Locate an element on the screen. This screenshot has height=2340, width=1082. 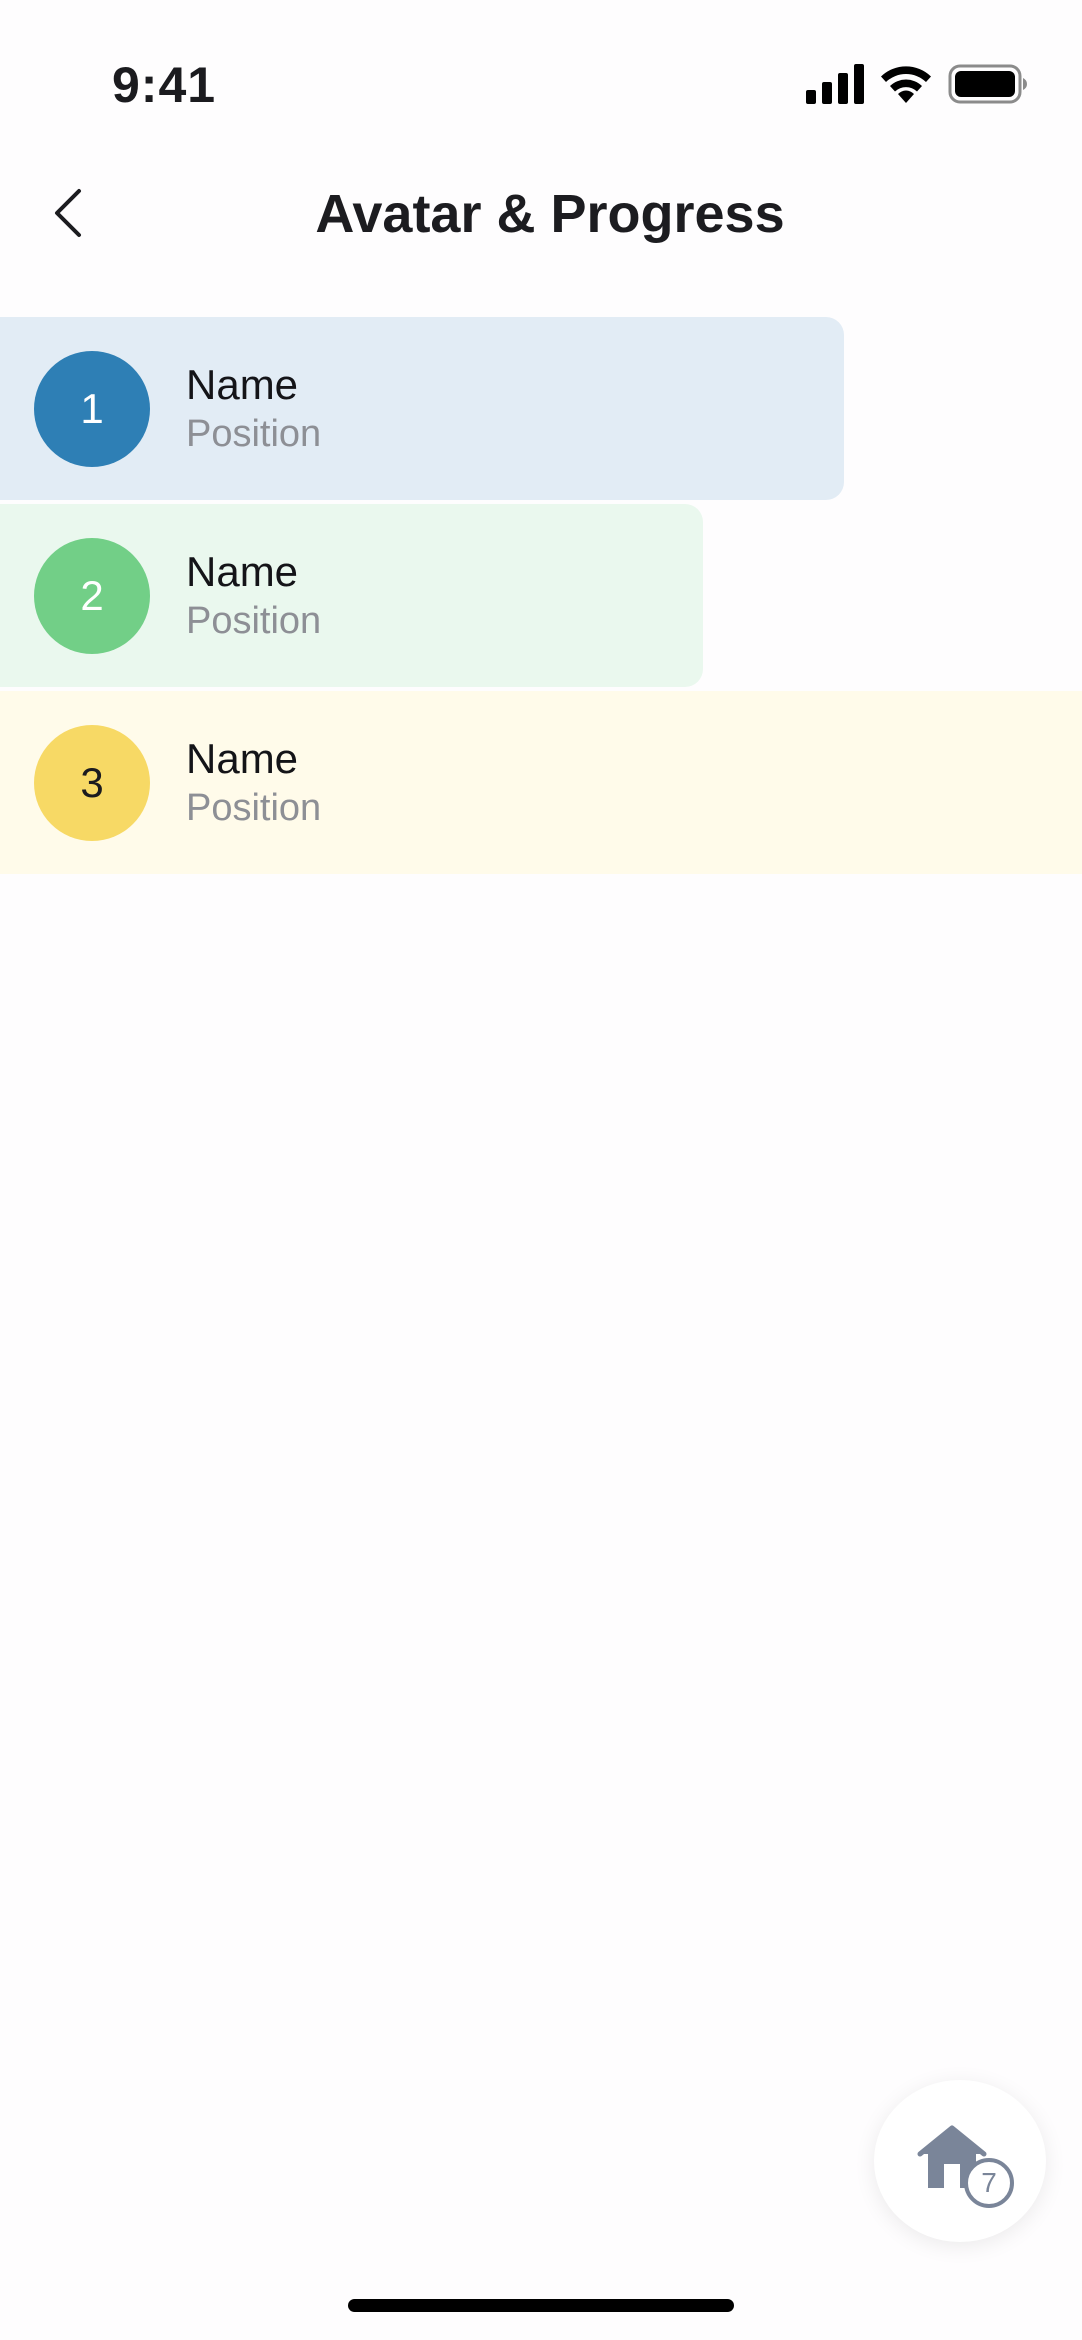
list-item-content: 1 Name Position is located at coordinates (177, 409).